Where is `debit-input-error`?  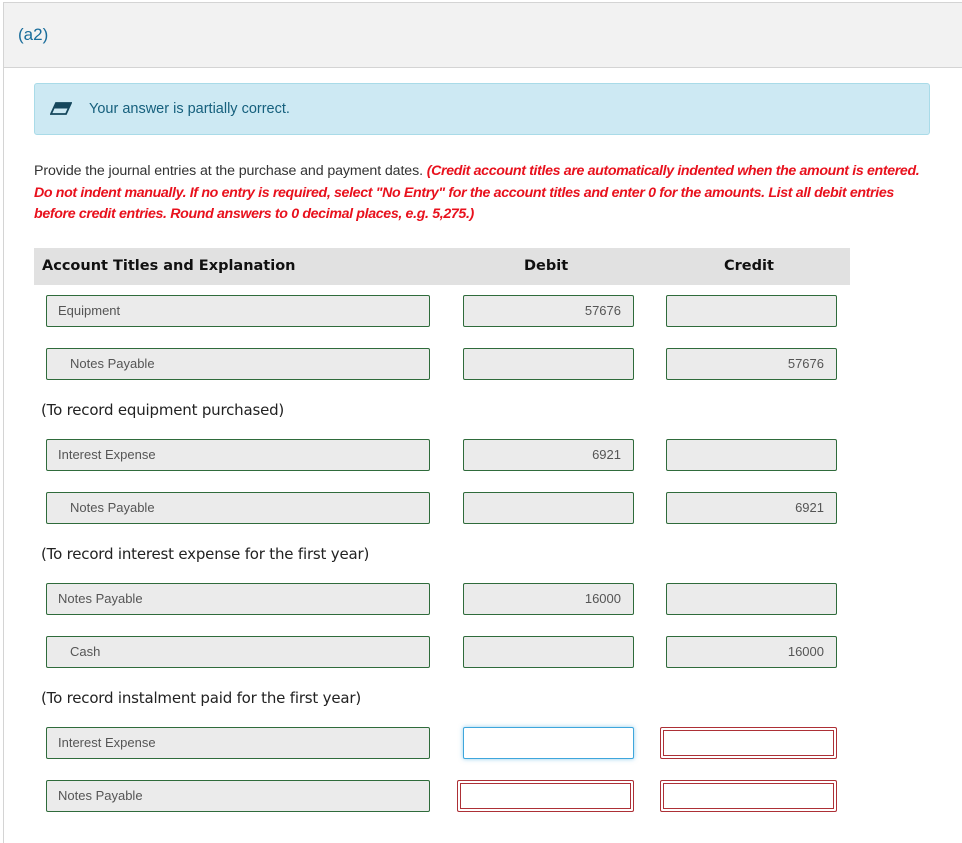
debit-input-error is located at coordinates (545, 796).